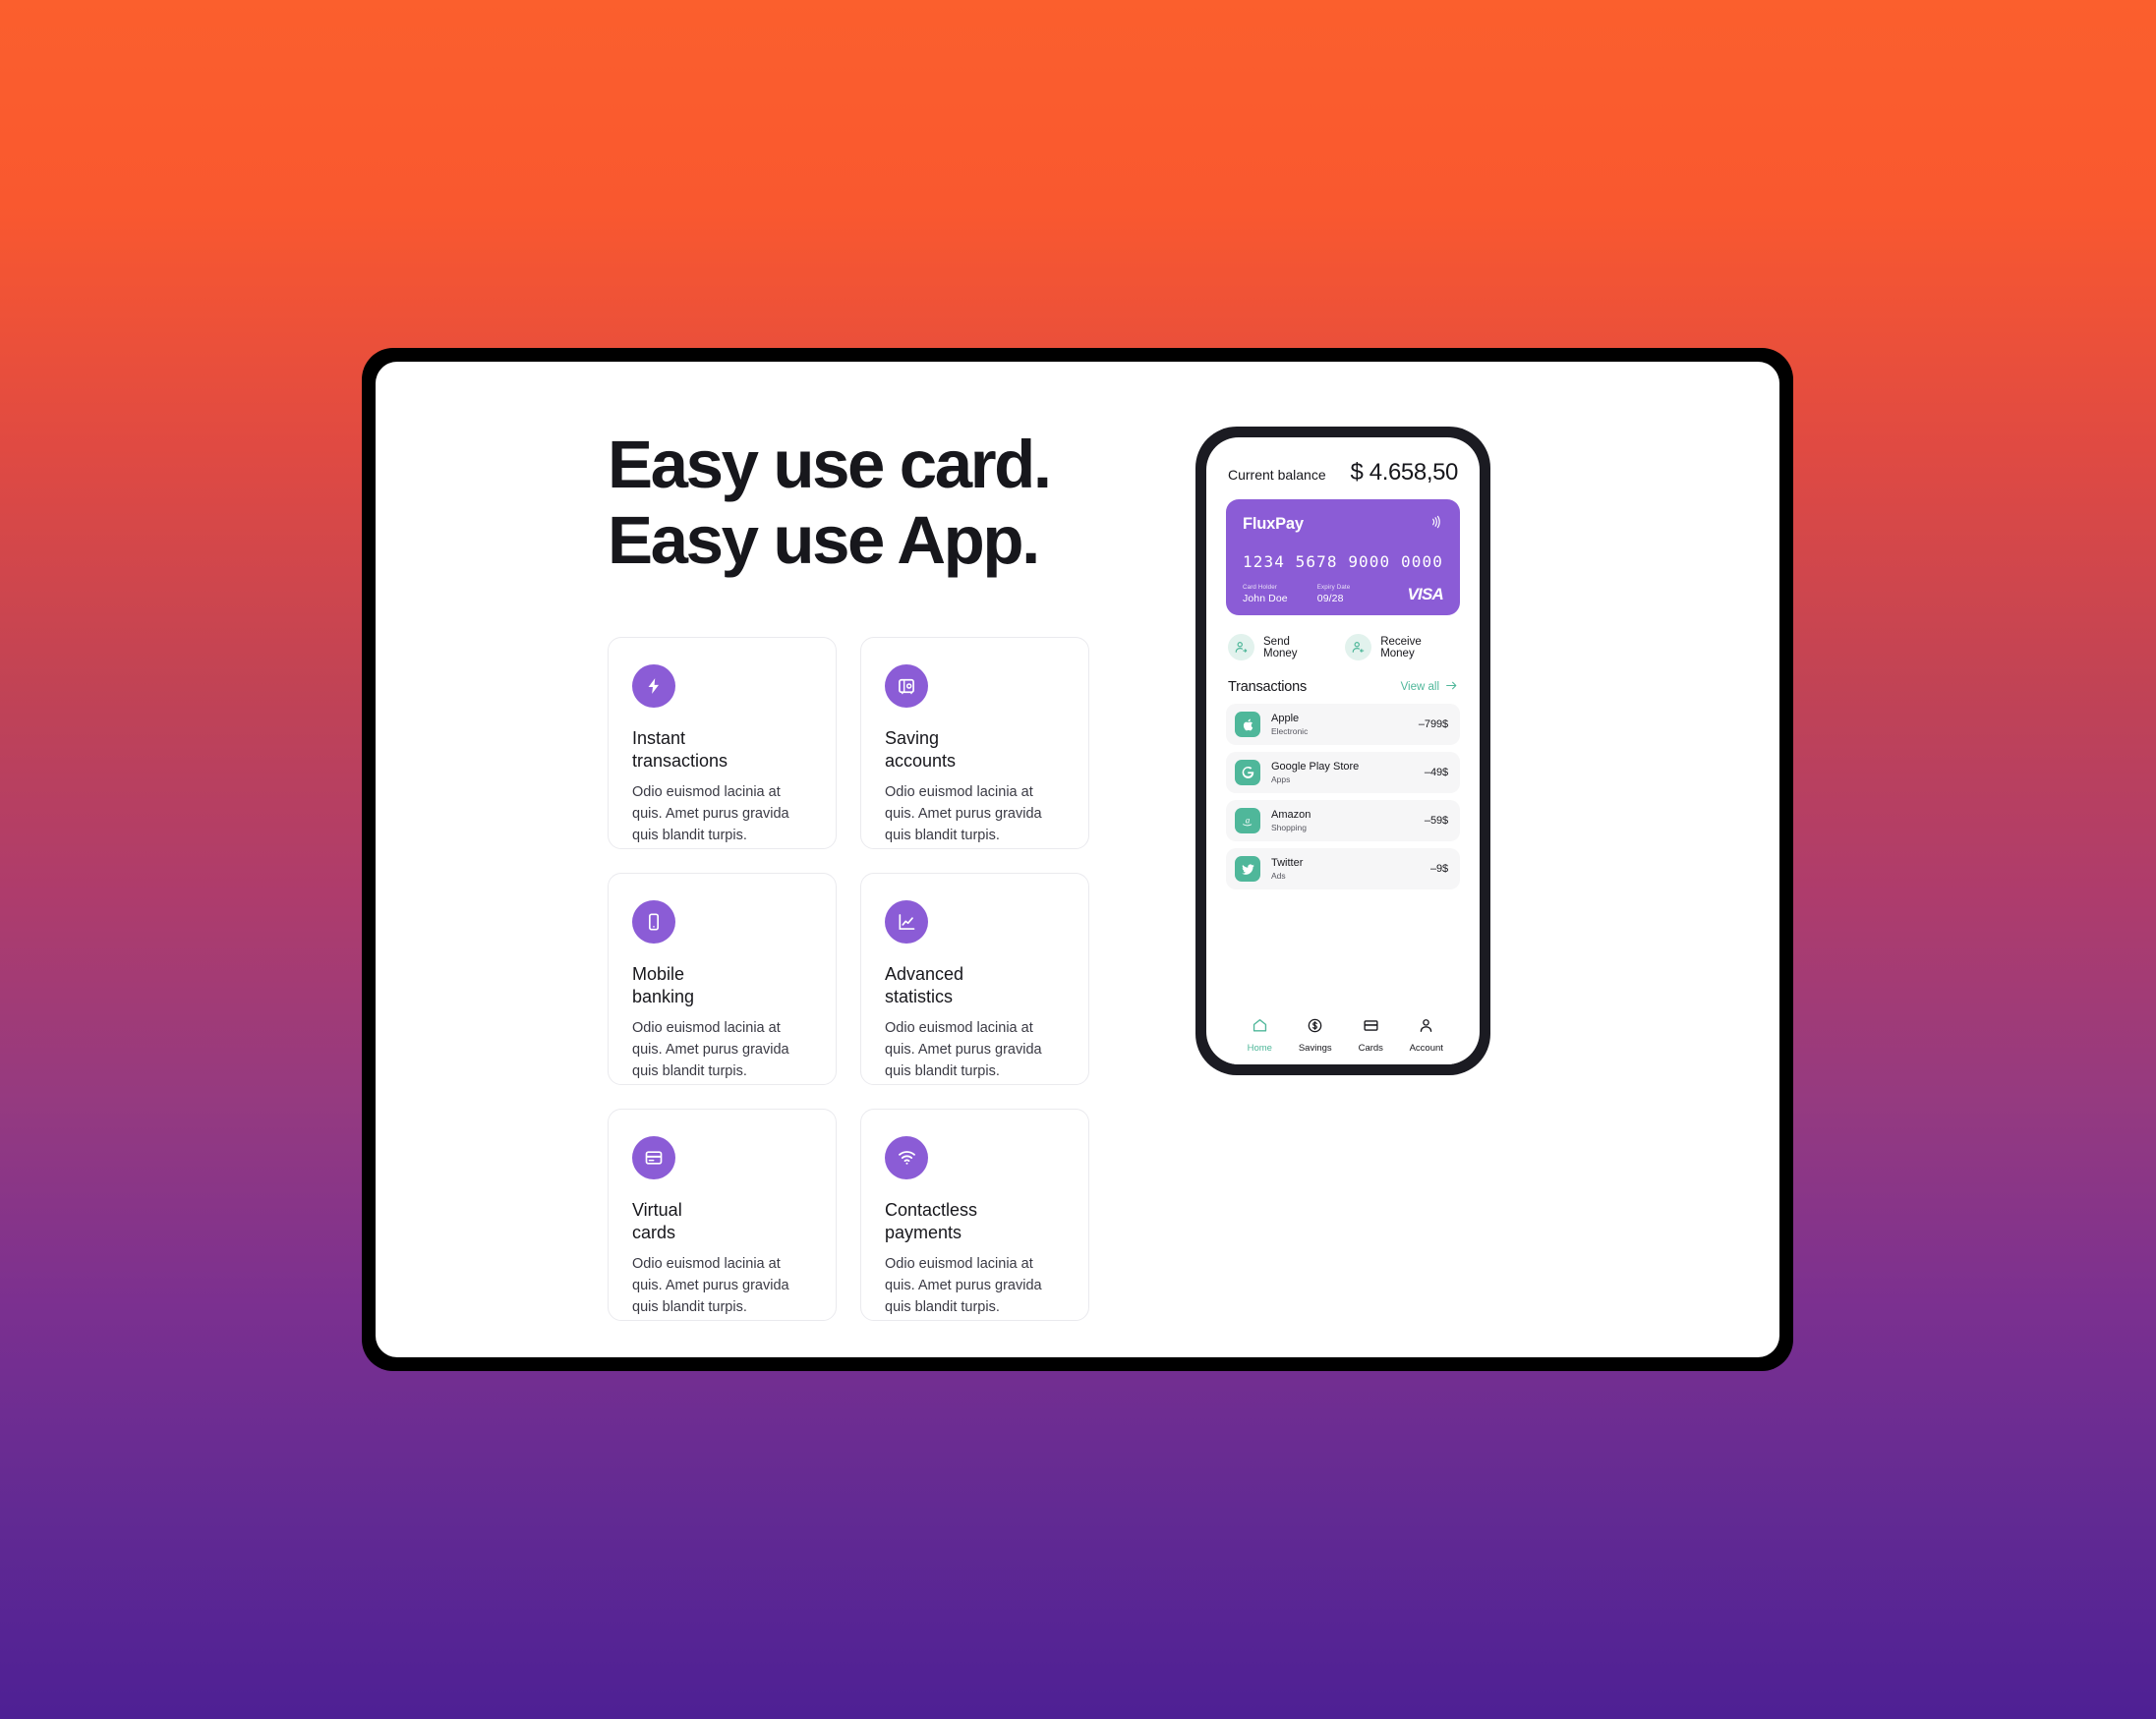 The height and width of the screenshot is (1719, 2156). What do you see at coordinates (1343, 724) in the screenshot?
I see `table-row: Apple Electronic –799$` at bounding box center [1343, 724].